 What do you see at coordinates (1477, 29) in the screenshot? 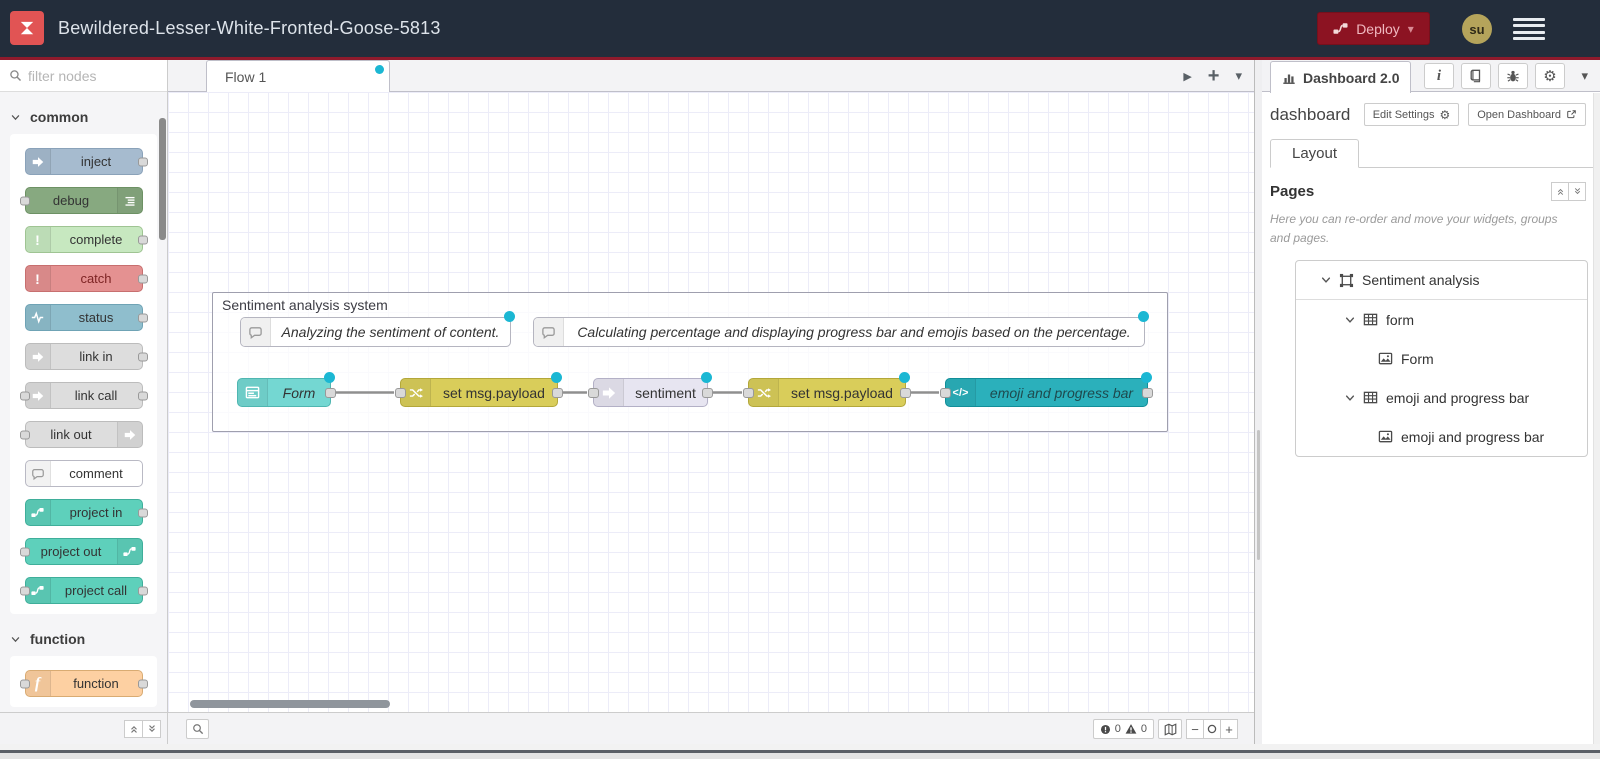
I see `user-avatar: su` at bounding box center [1477, 29].